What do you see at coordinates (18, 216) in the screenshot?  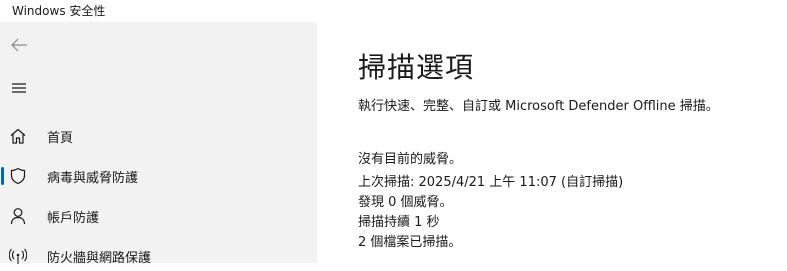 I see `person-icon` at bounding box center [18, 216].